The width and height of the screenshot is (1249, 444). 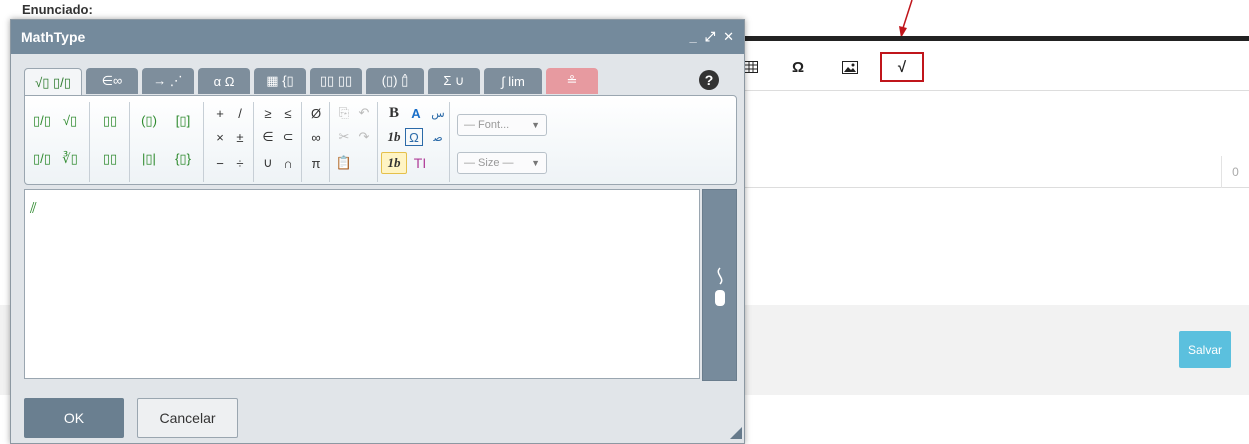 What do you see at coordinates (112, 81) in the screenshot?
I see `tab-symbols: ∈∞` at bounding box center [112, 81].